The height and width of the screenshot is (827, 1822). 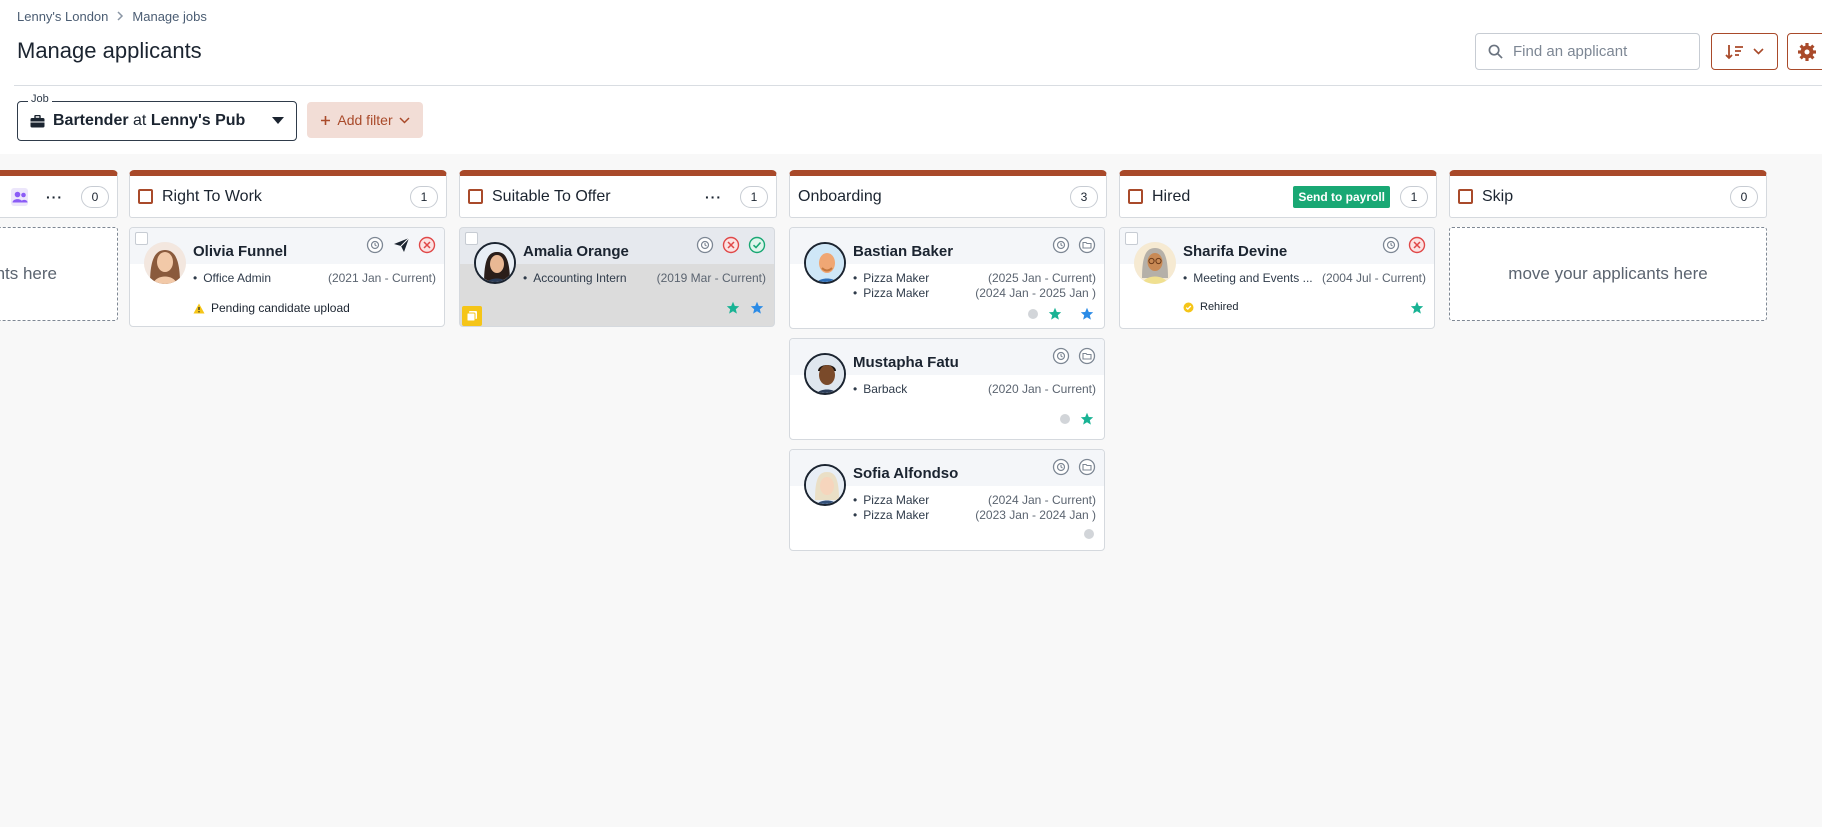 What do you see at coordinates (1041, 278) in the screenshot?
I see `applicant-dates: (2025 Jan - Current)` at bounding box center [1041, 278].